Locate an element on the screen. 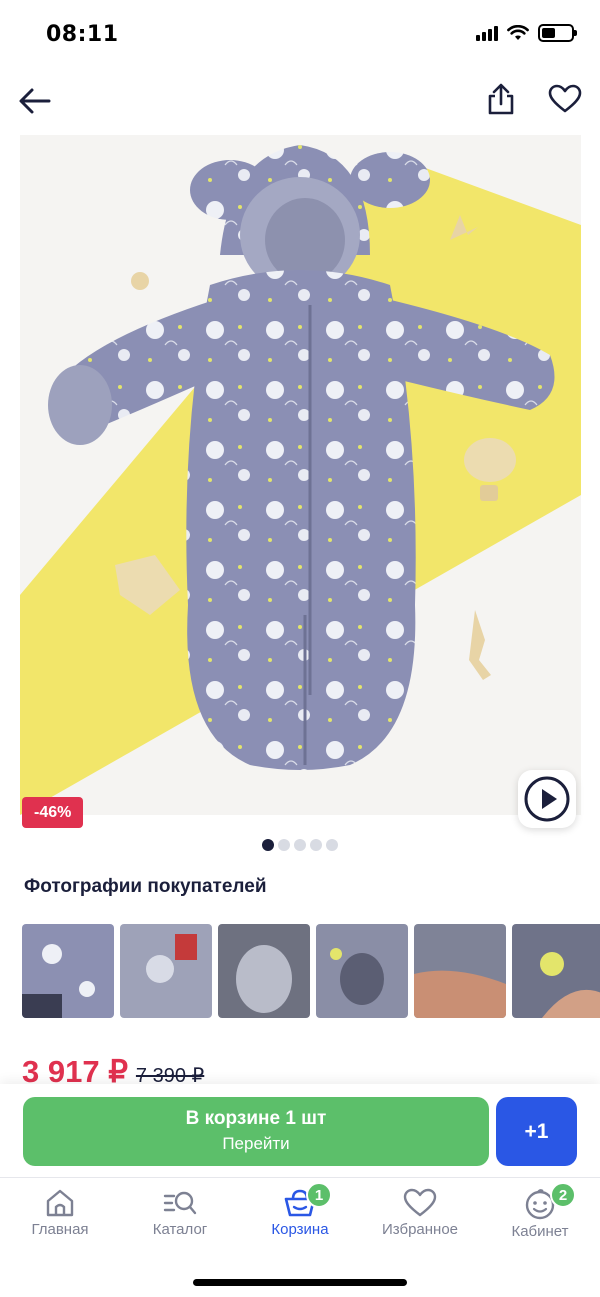 The height and width of the screenshot is (1297, 600). cart-count-badge: 1 is located at coordinates (319, 1195).